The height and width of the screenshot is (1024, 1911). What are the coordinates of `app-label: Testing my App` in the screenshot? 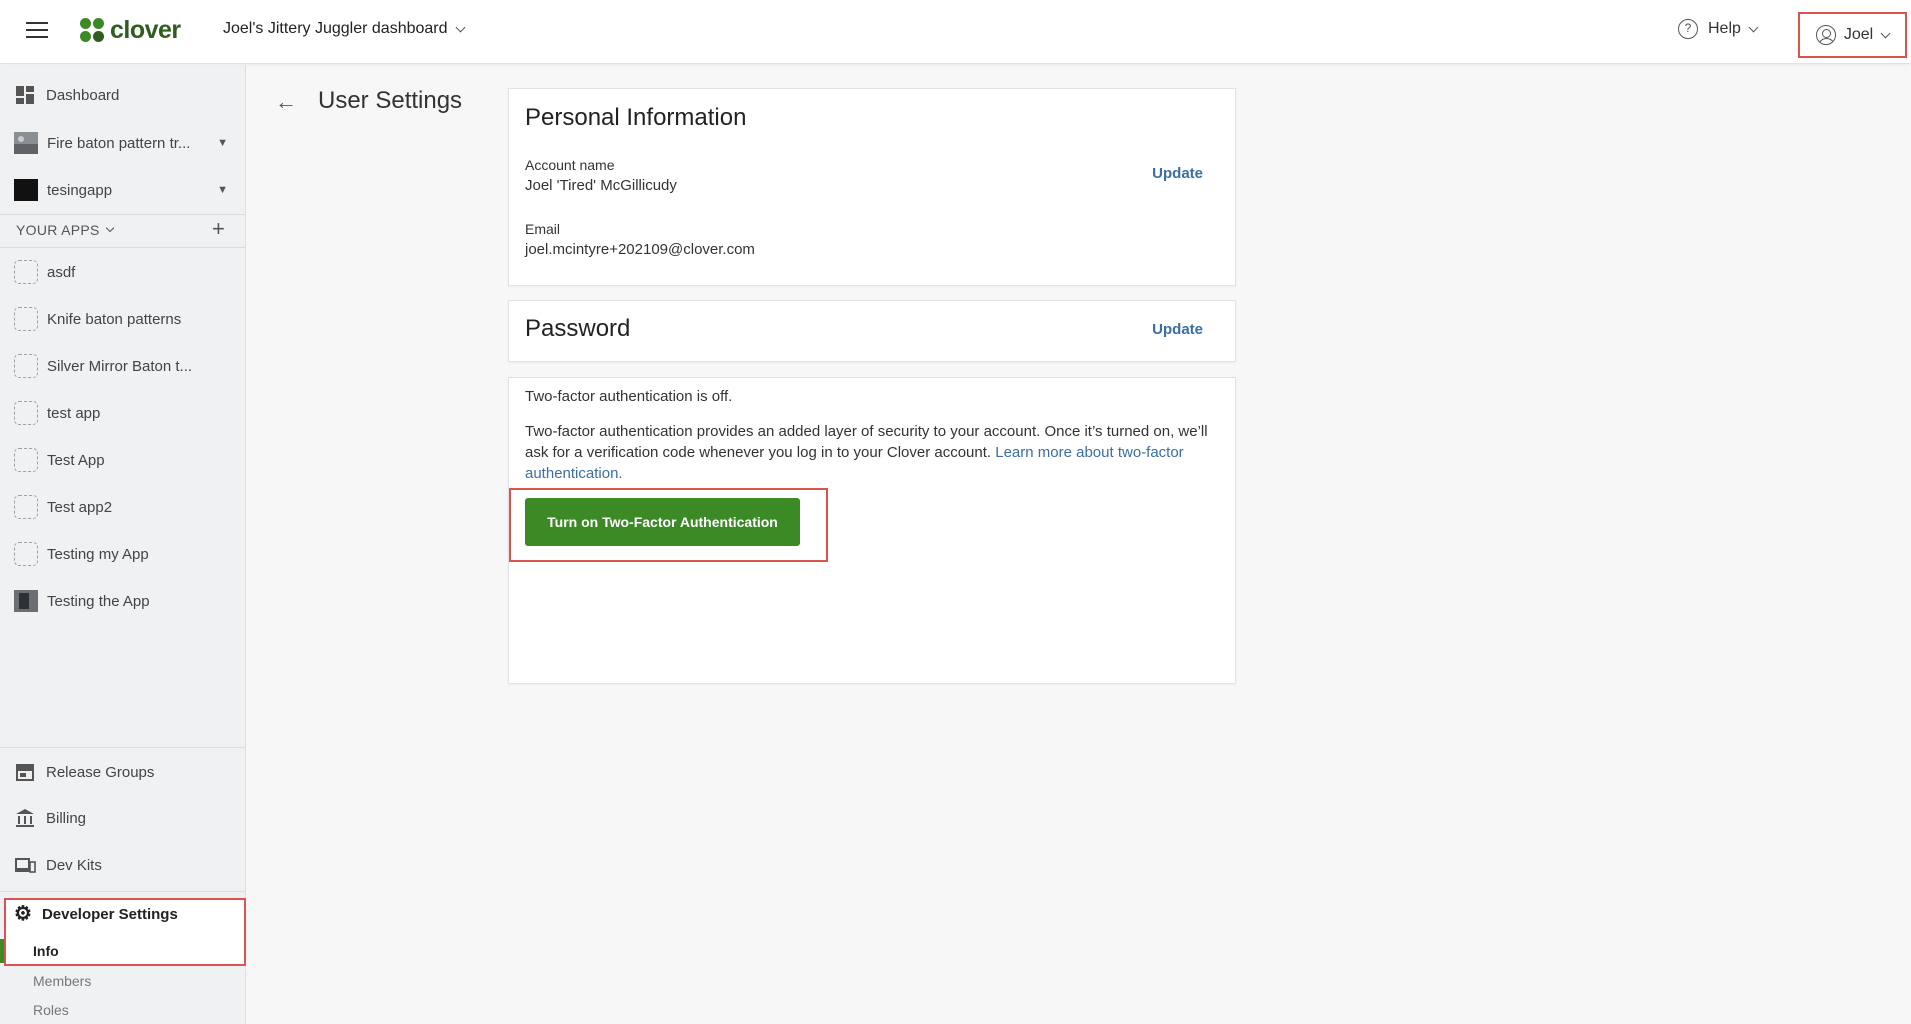 It's located at (98, 554).